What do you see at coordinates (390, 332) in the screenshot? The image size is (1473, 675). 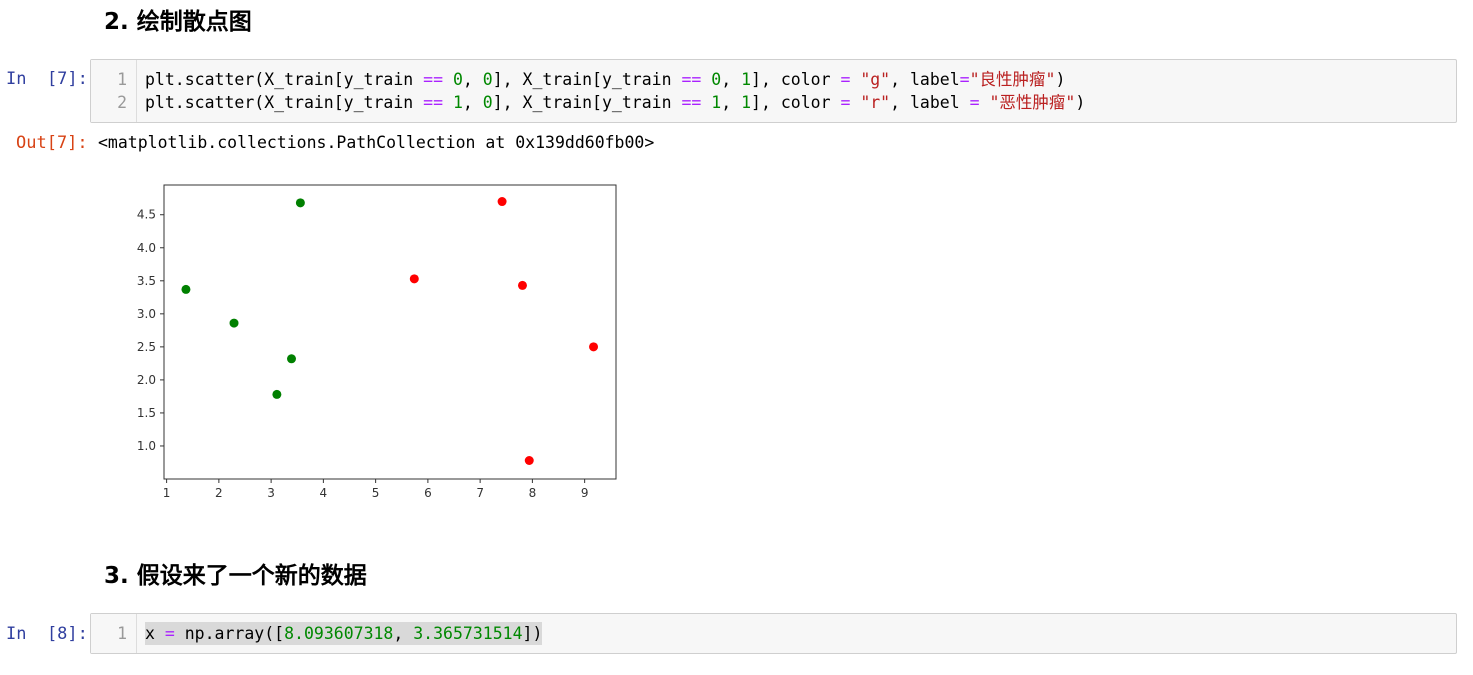 I see `plot-frame` at bounding box center [390, 332].